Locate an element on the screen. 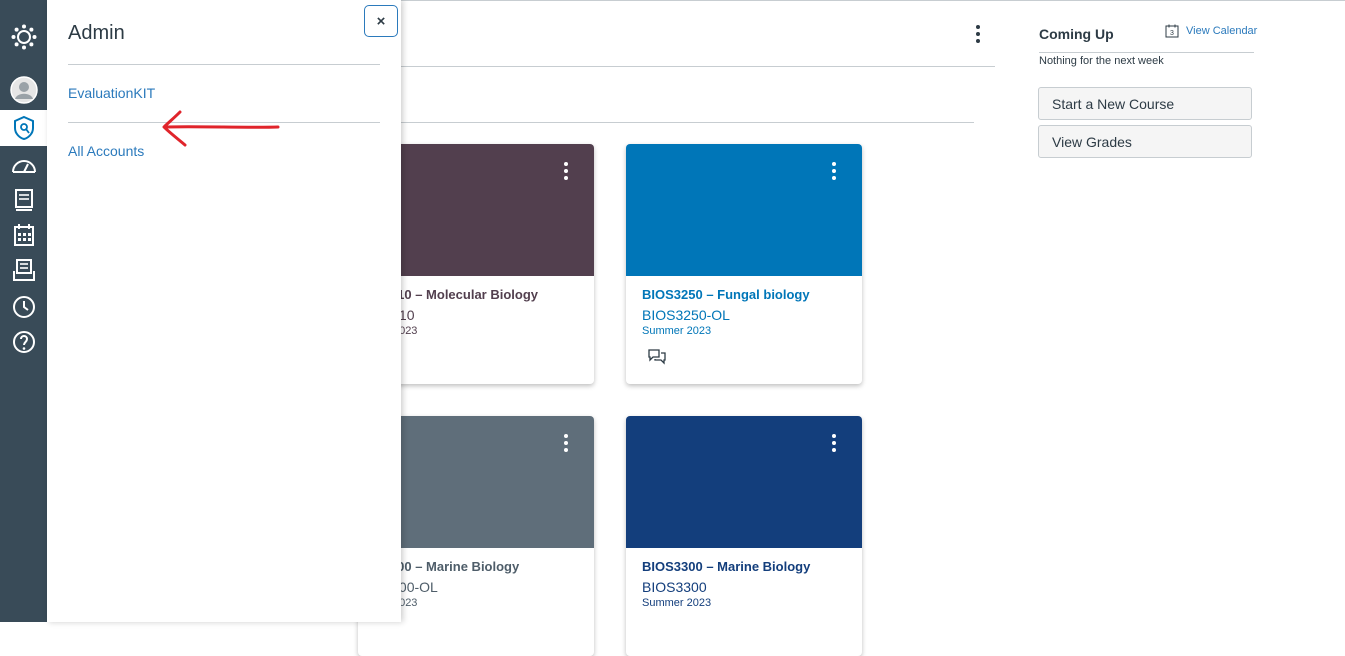 Image resolution: width=1345 pixels, height=656 pixels. course-code: BIOS3300 is located at coordinates (674, 587).